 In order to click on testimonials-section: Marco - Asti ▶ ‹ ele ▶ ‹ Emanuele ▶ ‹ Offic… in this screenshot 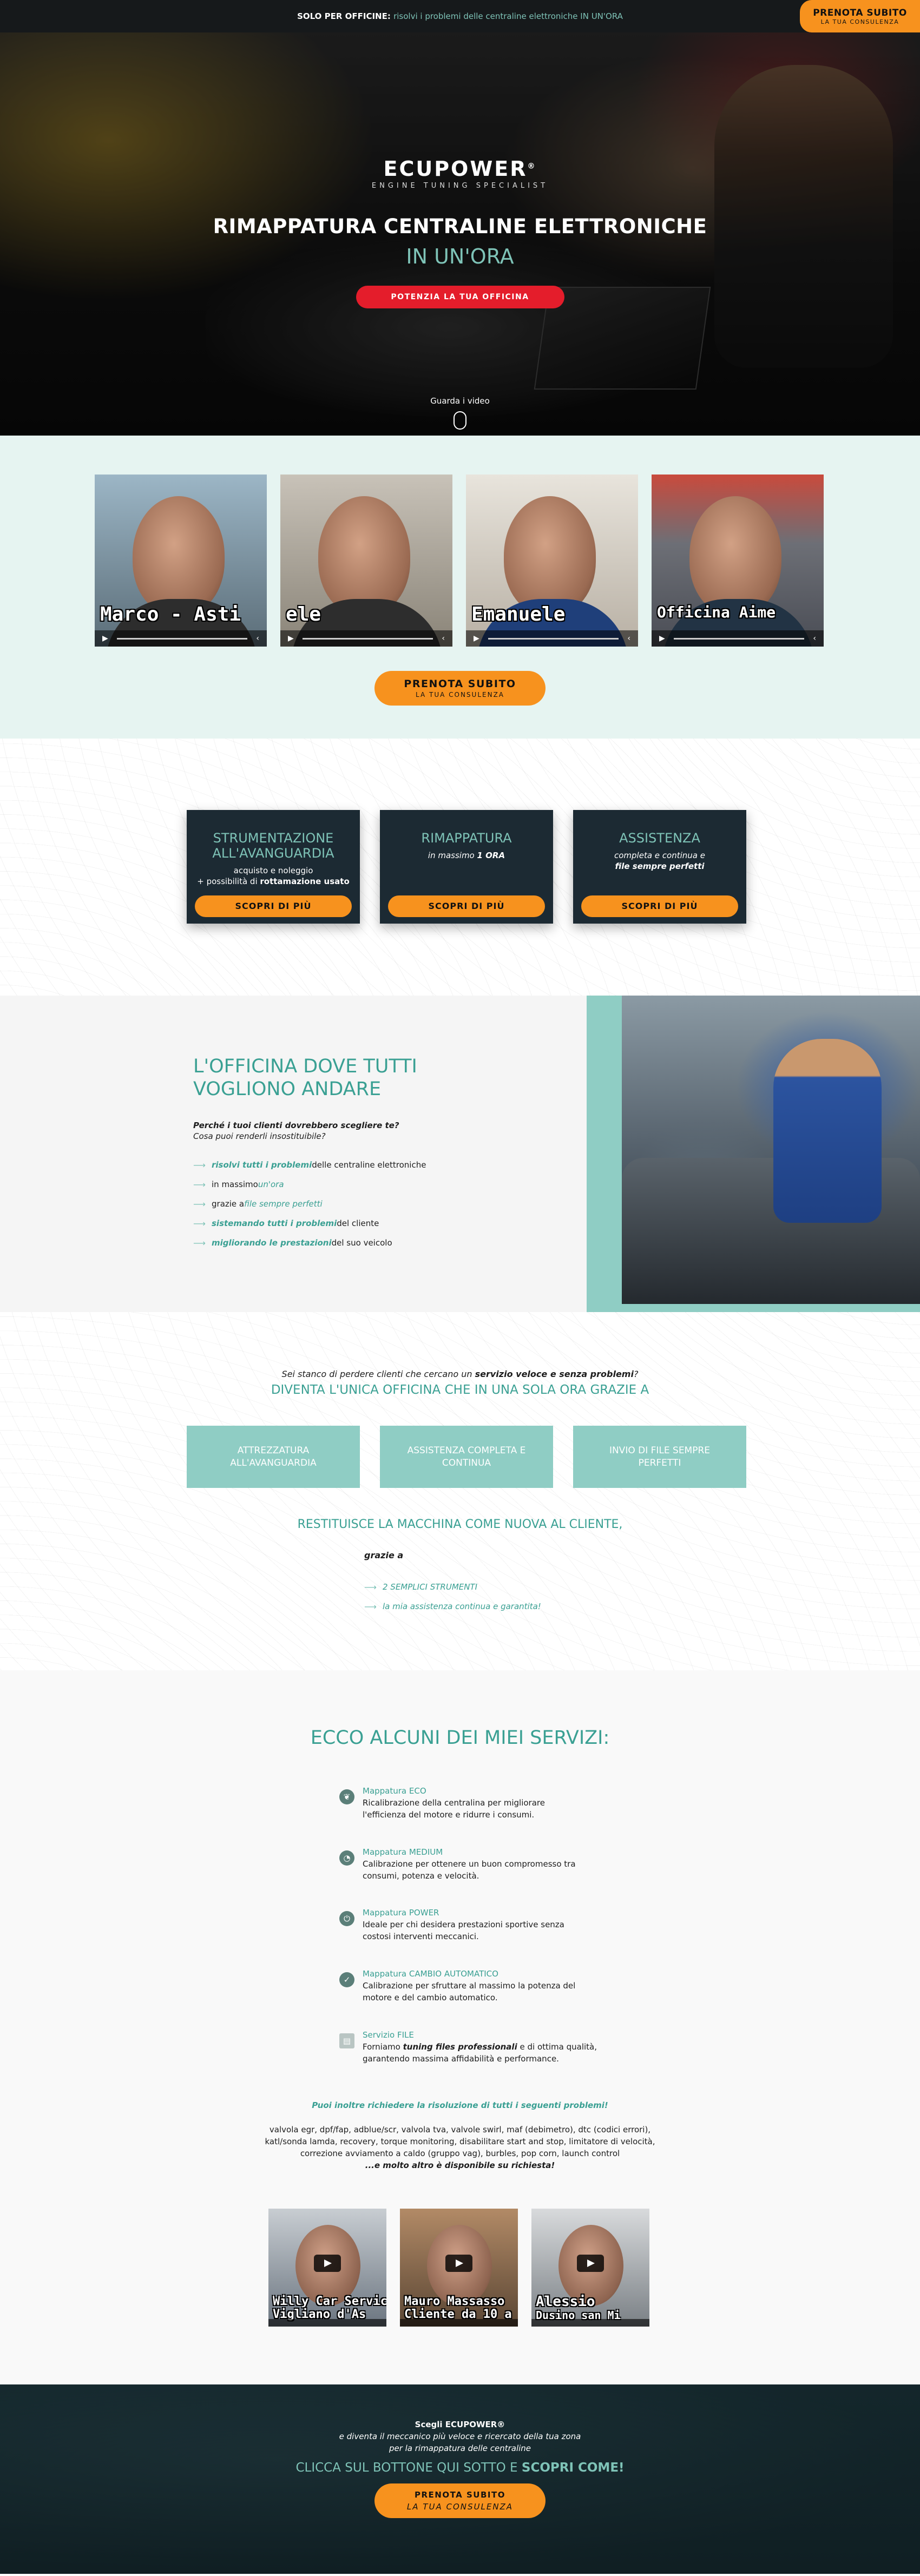, I will do `click(460, 587)`.